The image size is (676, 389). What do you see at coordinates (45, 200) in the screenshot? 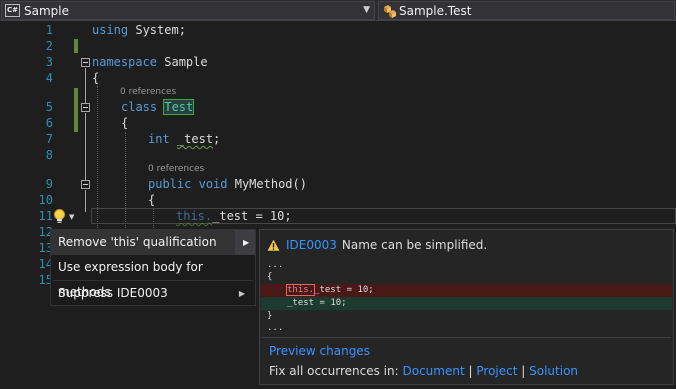
I see `line-number: 10` at bounding box center [45, 200].